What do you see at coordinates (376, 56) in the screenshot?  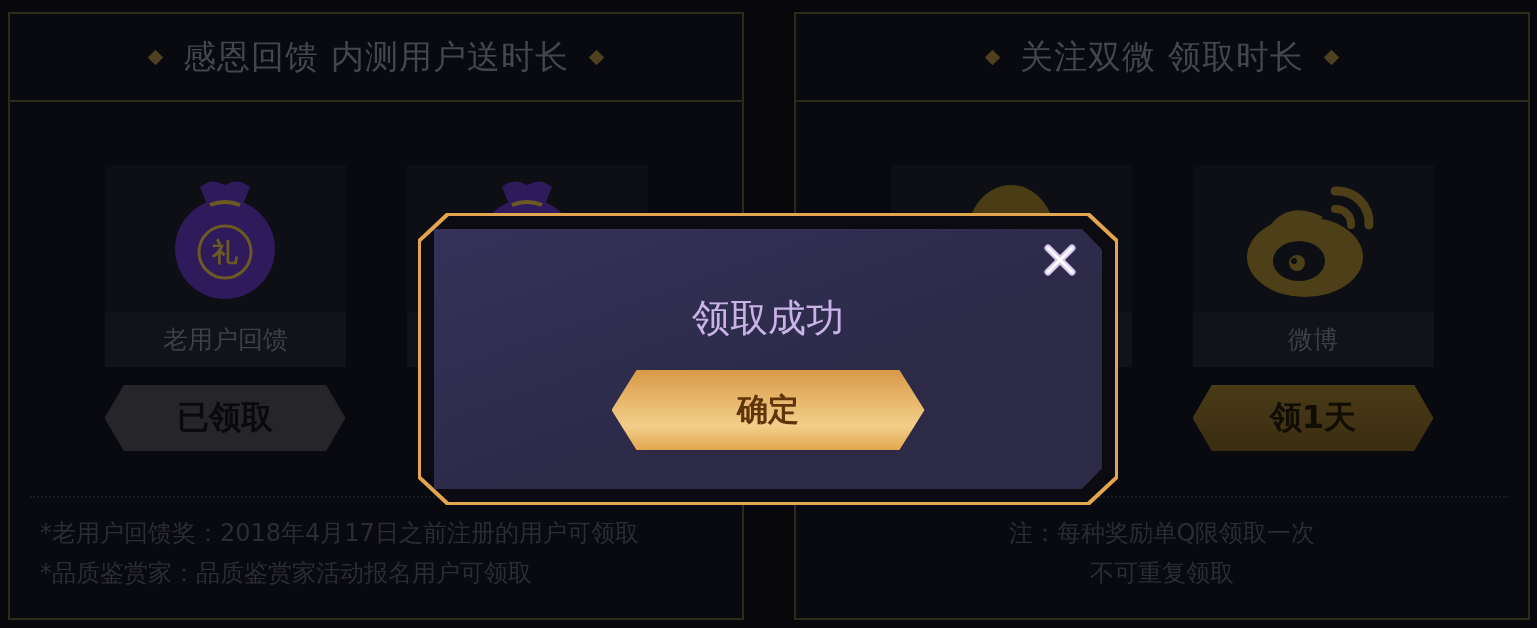 I see `panel-title: 感恩回馈 内测用户送时长` at bounding box center [376, 56].